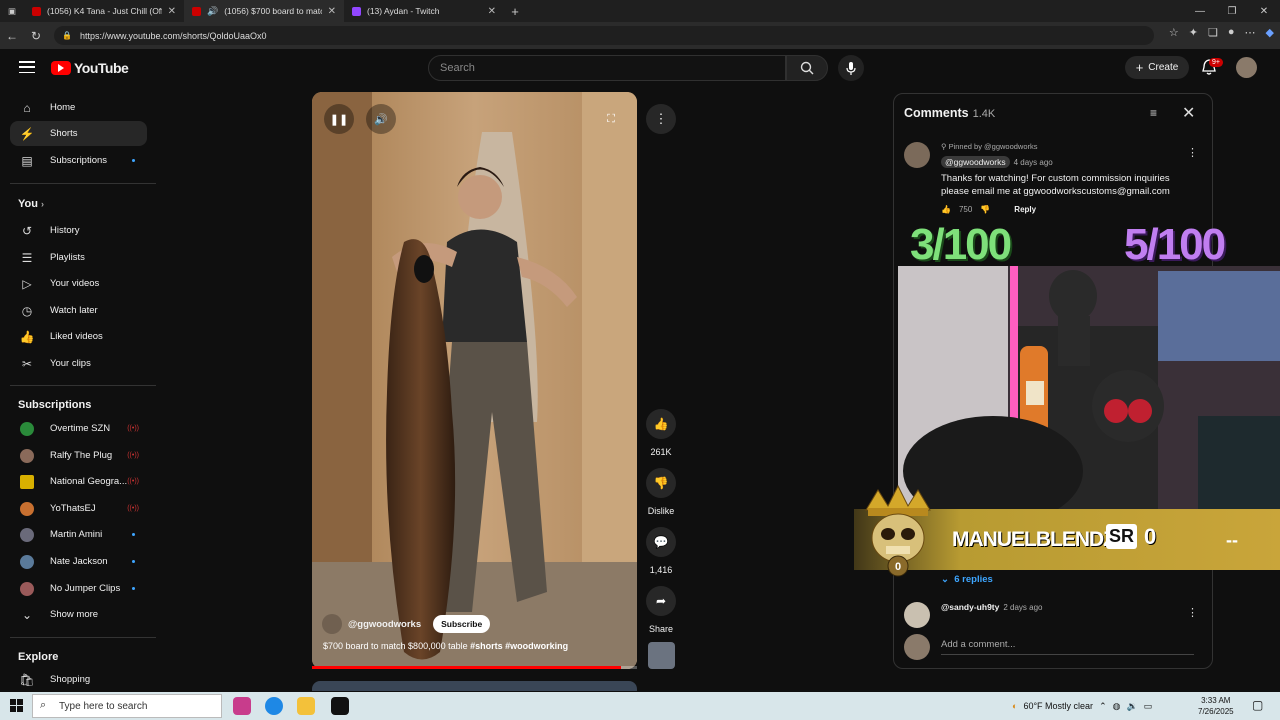 The image size is (1280, 720). I want to click on taskbar-search-input: ⌕ Type here to search, so click(127, 706).